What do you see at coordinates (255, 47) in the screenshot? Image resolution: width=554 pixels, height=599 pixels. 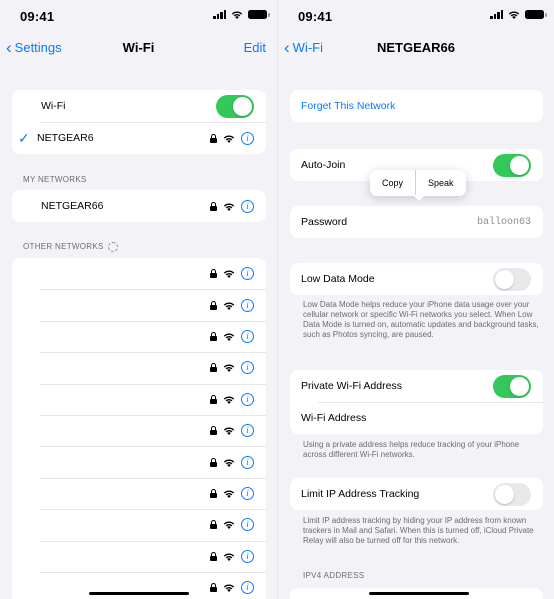 I see `edit-button: Edit` at bounding box center [255, 47].